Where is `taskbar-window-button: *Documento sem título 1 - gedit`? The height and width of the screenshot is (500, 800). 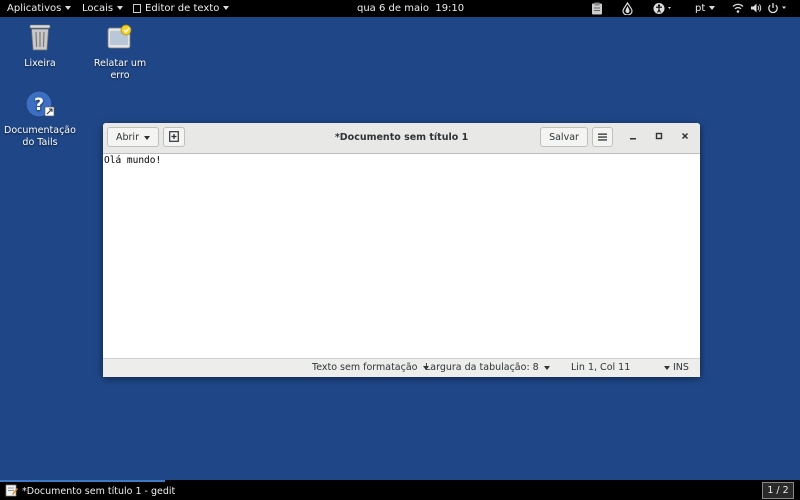
taskbar-window-button: *Documento sem título 1 - gedit is located at coordinates (87, 490).